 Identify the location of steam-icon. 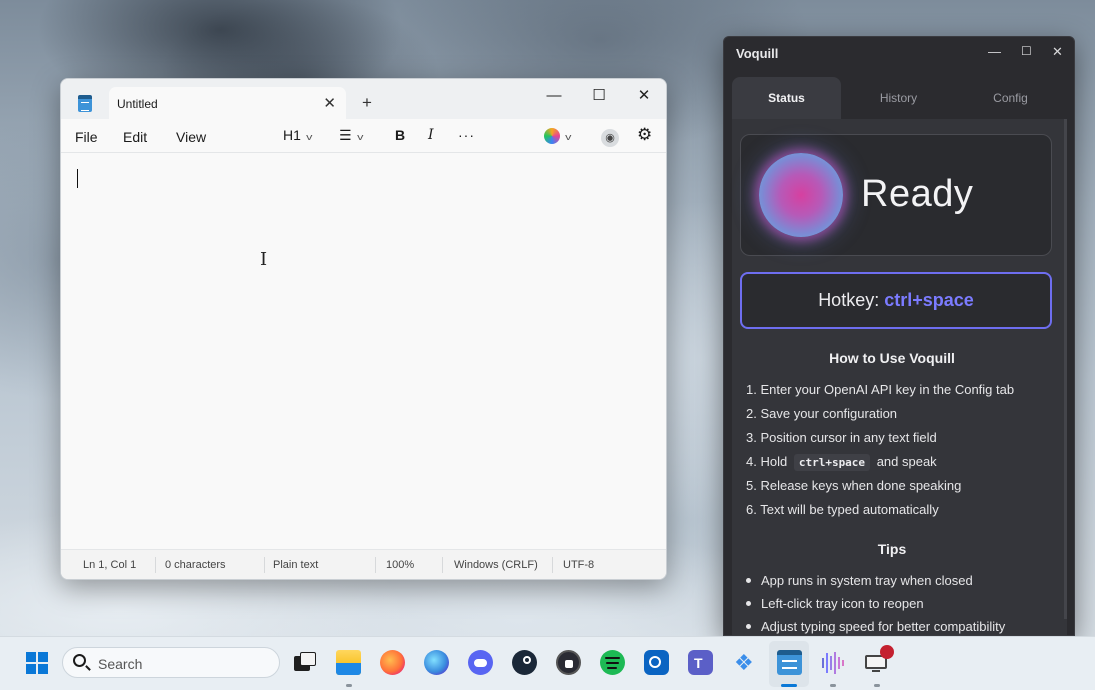
(524, 662).